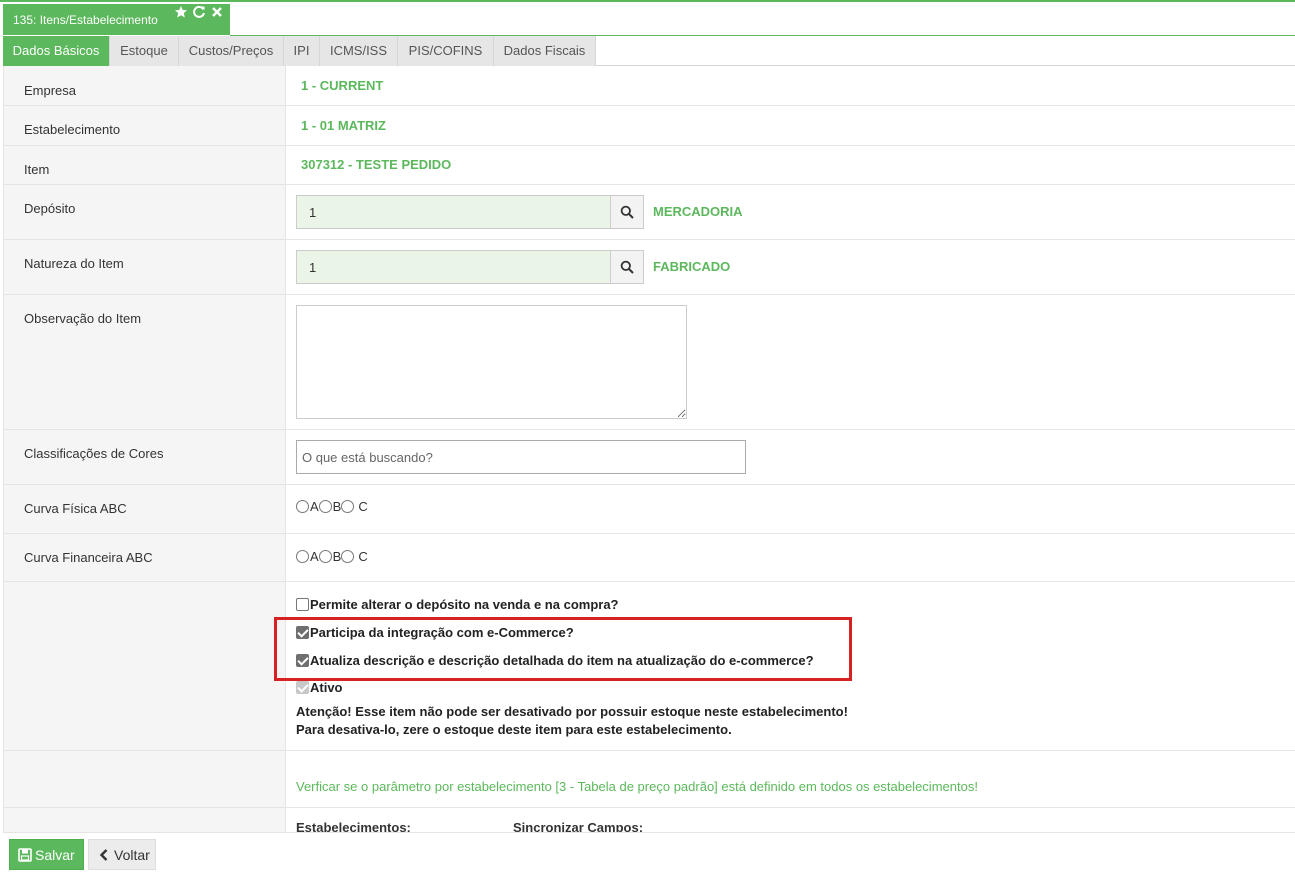  Describe the element at coordinates (647, 1) in the screenshot. I see `top-accent-line` at that location.